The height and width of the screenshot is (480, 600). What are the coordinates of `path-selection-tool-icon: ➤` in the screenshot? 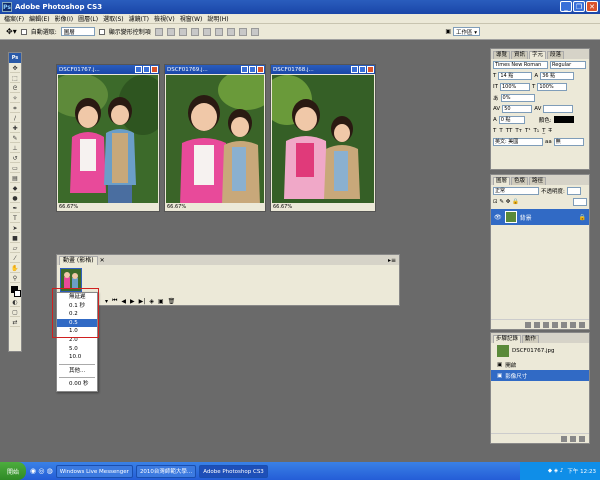 It's located at (15, 228).